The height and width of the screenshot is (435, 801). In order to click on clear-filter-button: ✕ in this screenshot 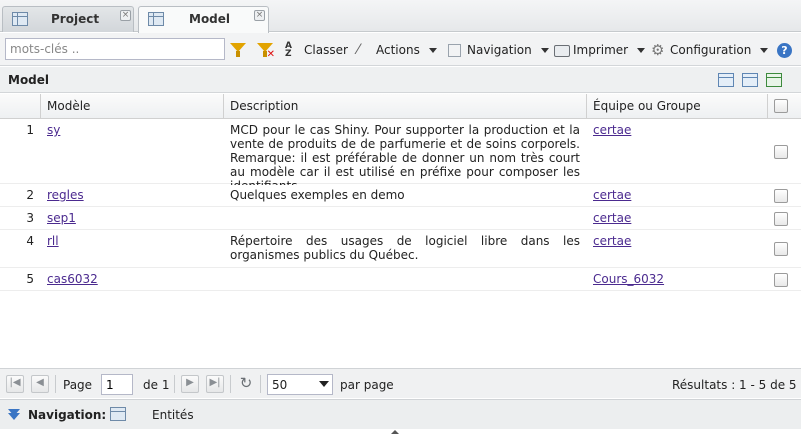, I will do `click(266, 50)`.